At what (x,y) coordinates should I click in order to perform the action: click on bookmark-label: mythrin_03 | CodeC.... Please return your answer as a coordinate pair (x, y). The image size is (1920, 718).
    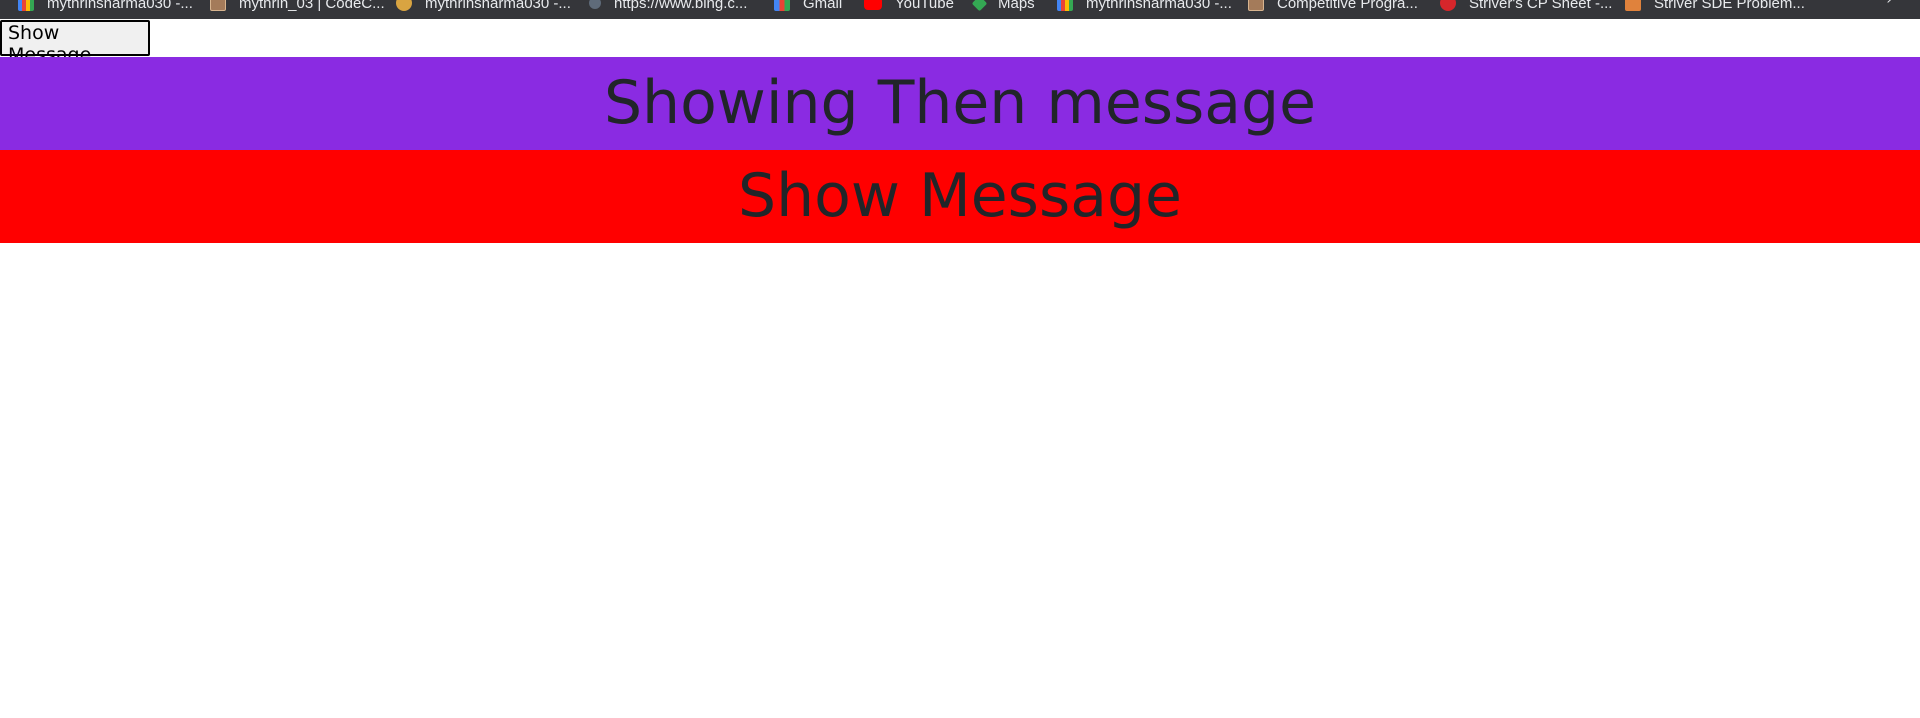
    Looking at the image, I should click on (312, 6).